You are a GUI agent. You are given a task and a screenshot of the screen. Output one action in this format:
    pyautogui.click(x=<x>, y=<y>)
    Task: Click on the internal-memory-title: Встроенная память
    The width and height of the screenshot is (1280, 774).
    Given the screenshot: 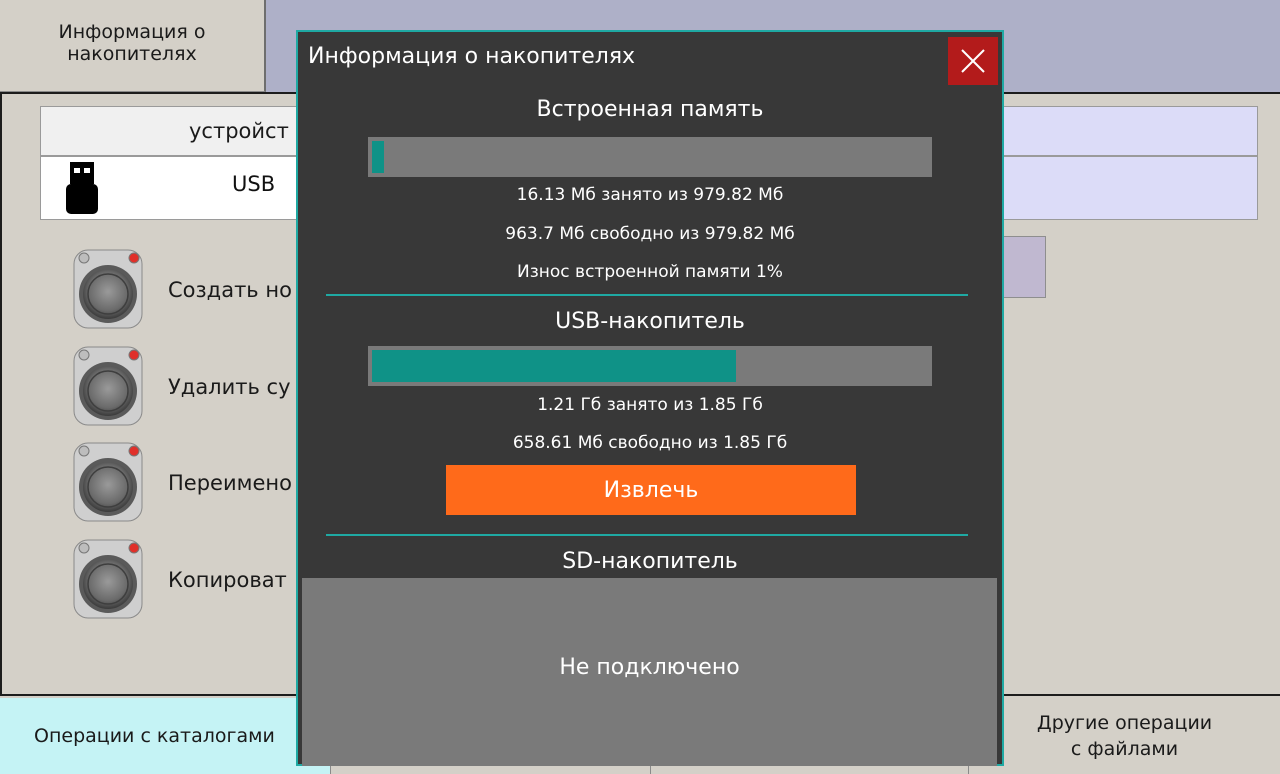 What is the action you would take?
    pyautogui.click(x=650, y=109)
    